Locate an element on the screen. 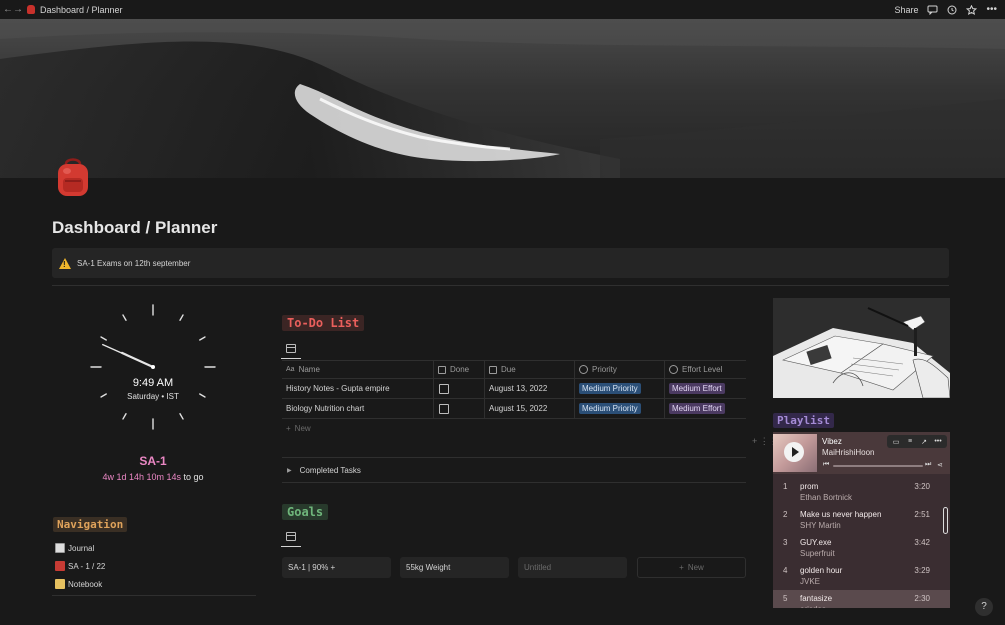 This screenshot has height=625, width=1005. star-icon is located at coordinates (972, 9).